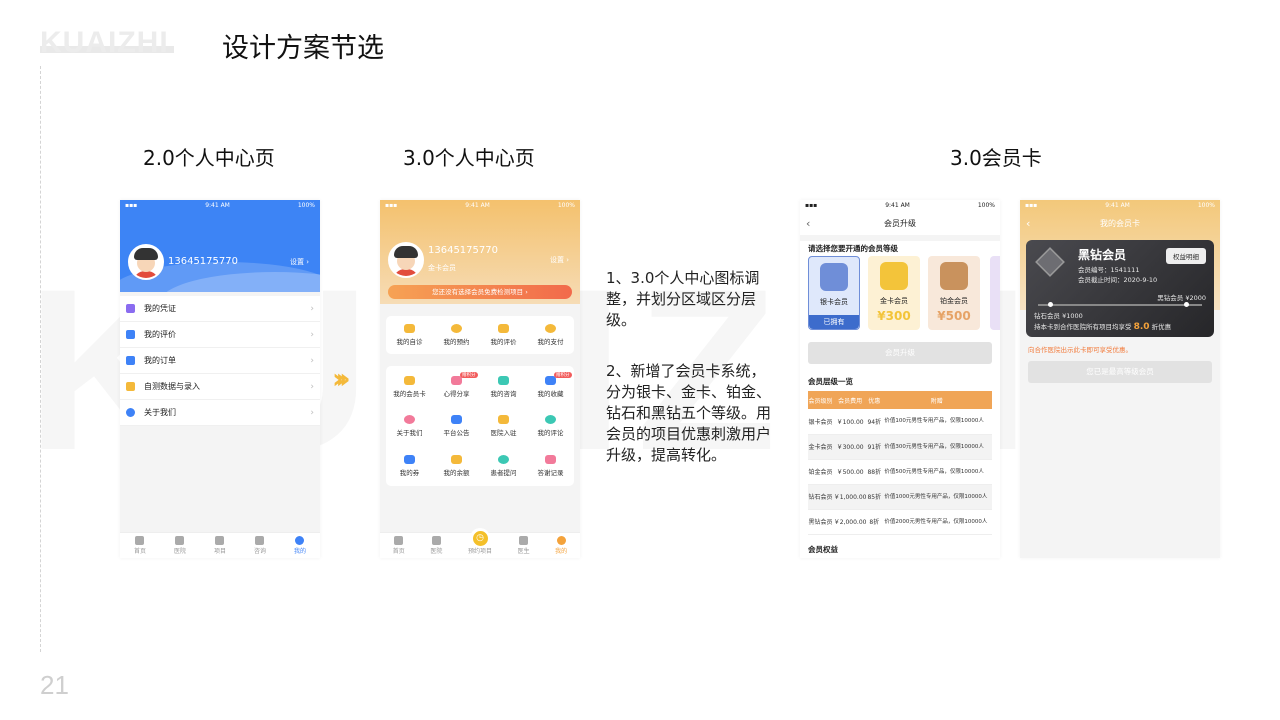 This screenshot has height=720, width=1280. I want to click on card-level: 黑钻会员, so click(1102, 255).